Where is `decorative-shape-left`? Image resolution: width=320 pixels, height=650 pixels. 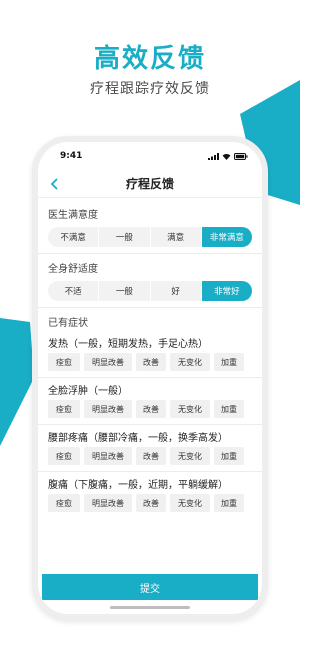
decorative-shape-left is located at coordinates (17, 382).